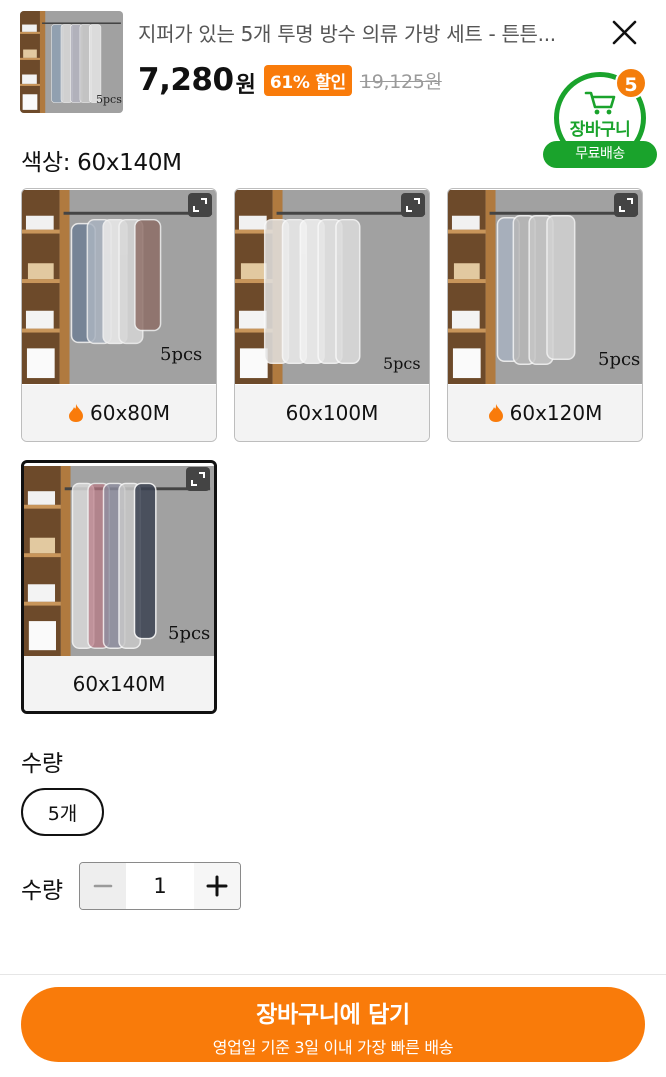 The height and width of the screenshot is (1077, 666). Describe the element at coordinates (600, 118) in the screenshot. I see `cart-shortcut-button: 장바구니 무료배송 5` at that location.